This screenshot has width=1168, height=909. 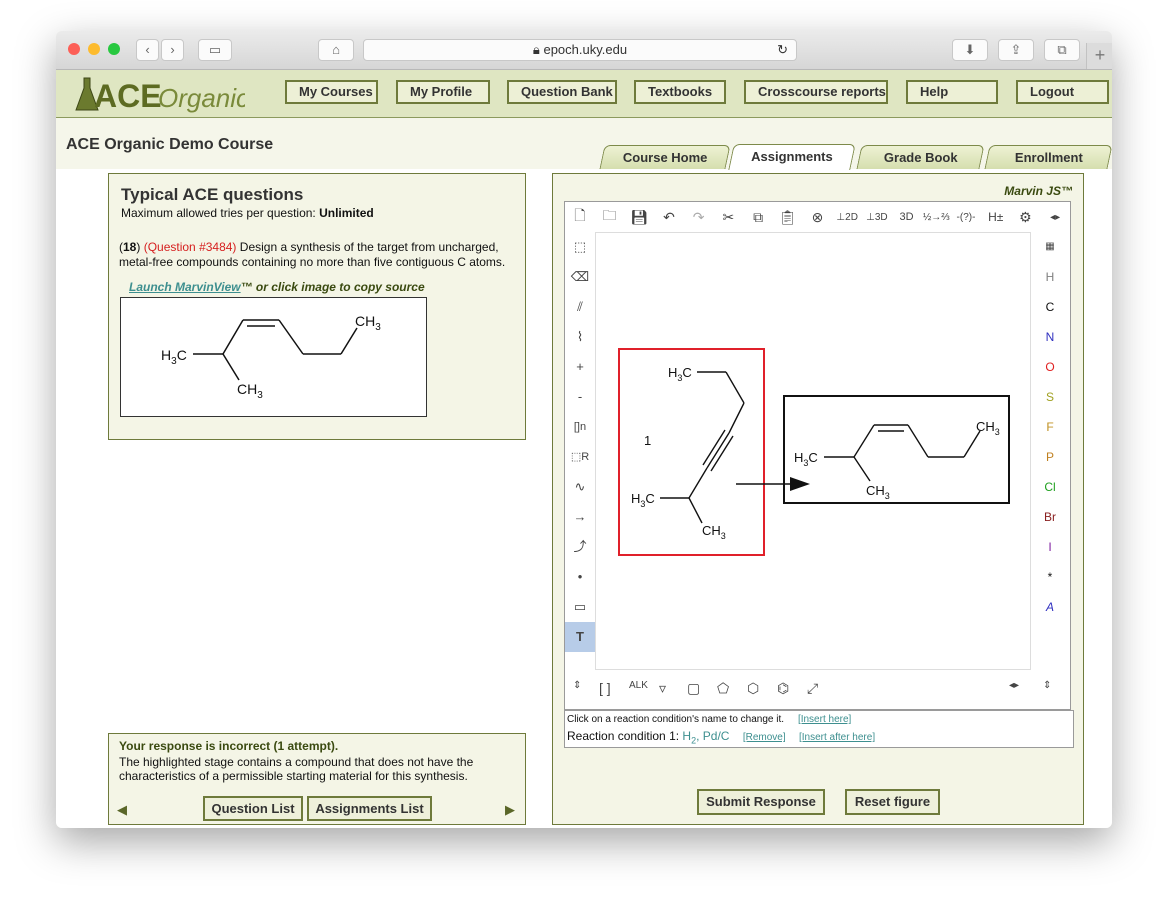 What do you see at coordinates (1055, 217) in the screenshot?
I see `toolbar-scroll-icon: ◂▸` at bounding box center [1055, 217].